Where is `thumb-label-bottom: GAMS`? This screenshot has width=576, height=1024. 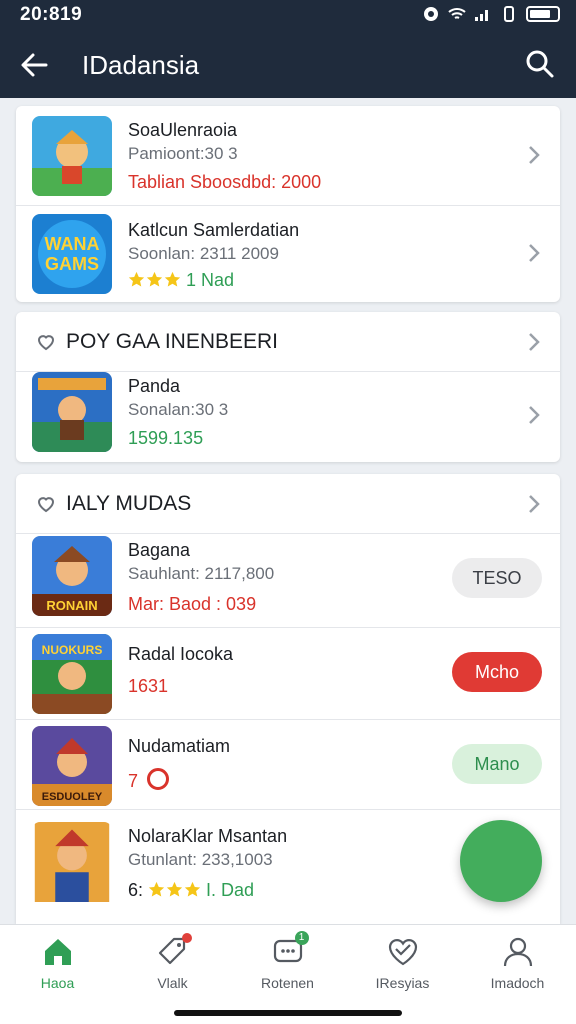
thumb-label-bottom: GAMS is located at coordinates (72, 264).